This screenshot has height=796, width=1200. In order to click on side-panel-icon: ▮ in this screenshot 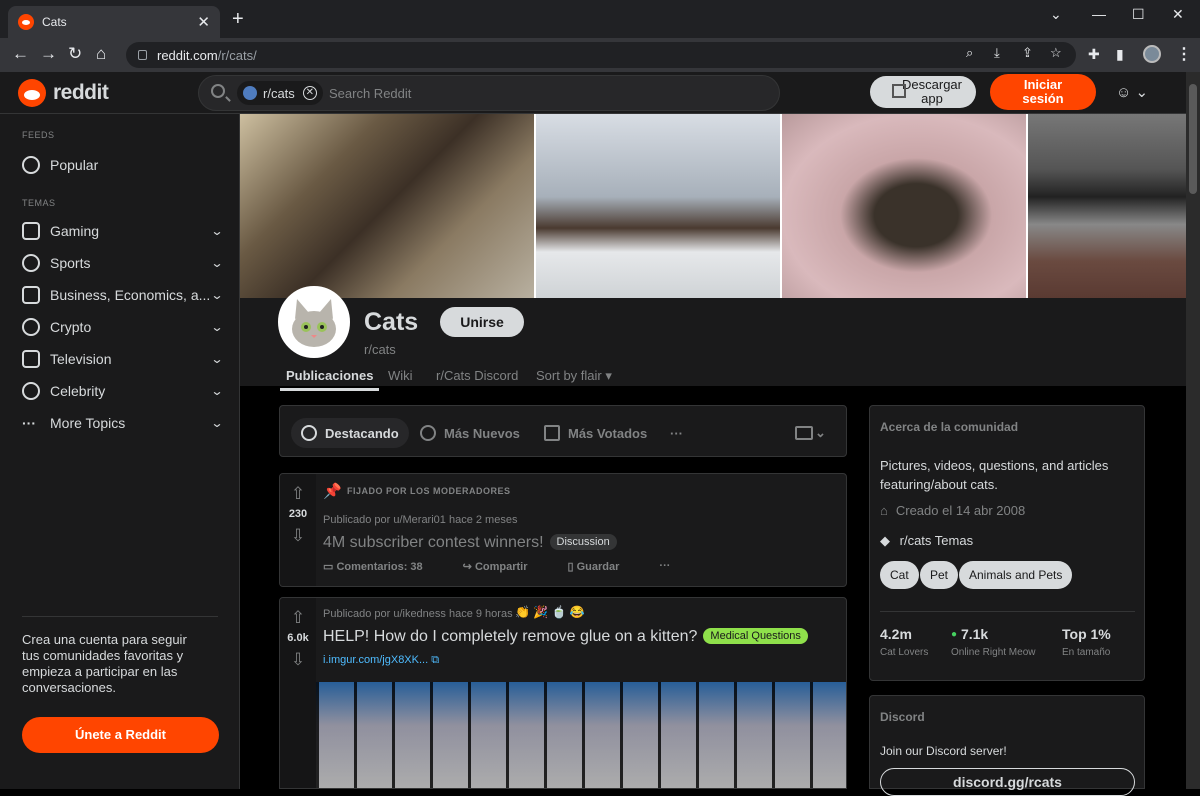, I will do `click(1120, 54)`.